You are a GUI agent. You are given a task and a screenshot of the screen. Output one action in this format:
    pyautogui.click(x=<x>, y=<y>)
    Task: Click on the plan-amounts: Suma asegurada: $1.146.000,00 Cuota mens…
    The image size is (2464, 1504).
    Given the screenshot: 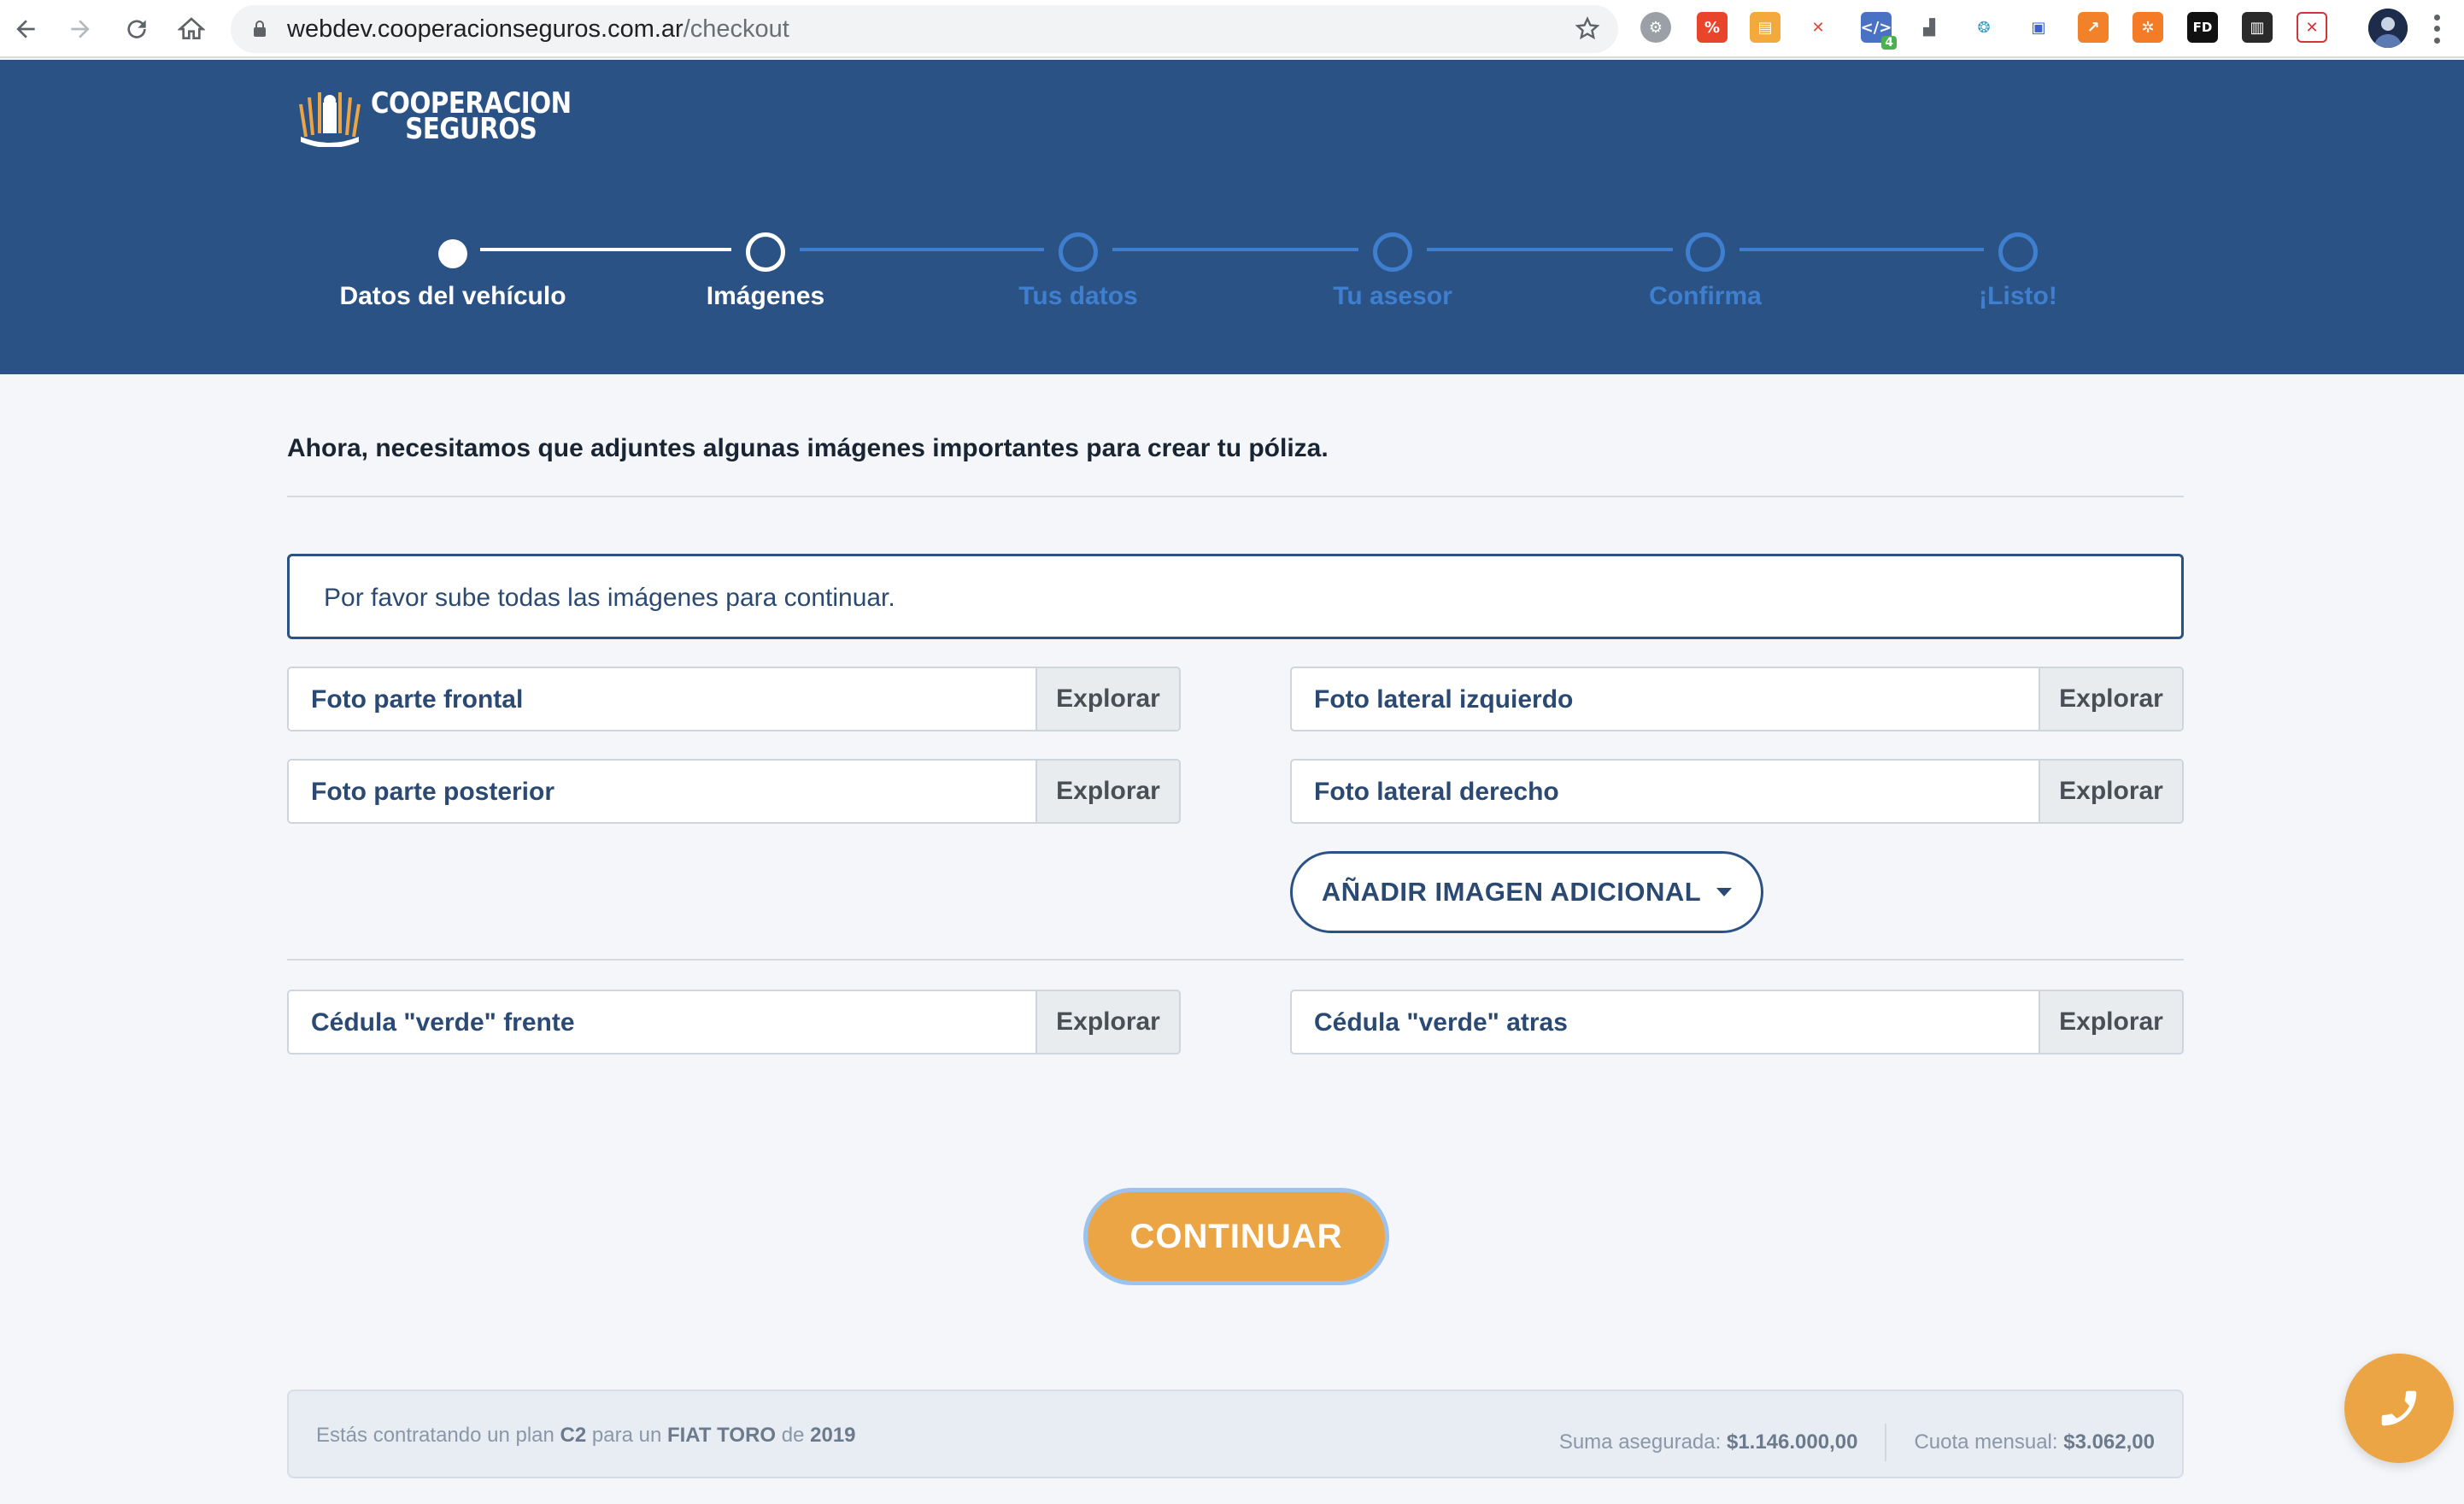 What is the action you would take?
    pyautogui.click(x=1857, y=1442)
    